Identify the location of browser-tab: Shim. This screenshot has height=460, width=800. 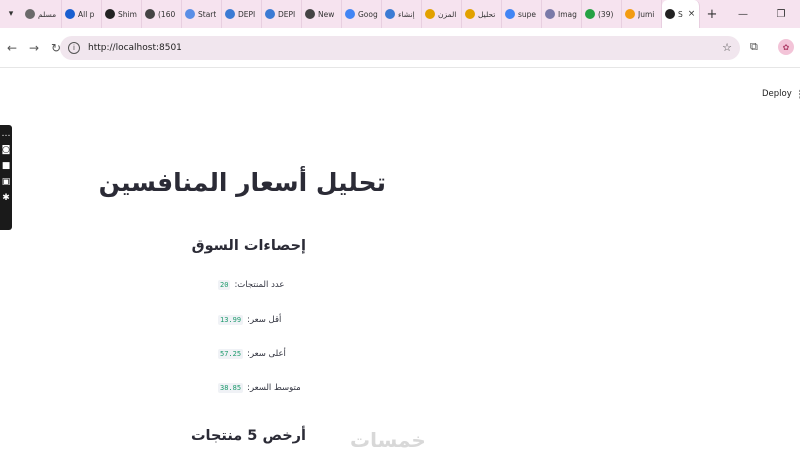
(122, 14).